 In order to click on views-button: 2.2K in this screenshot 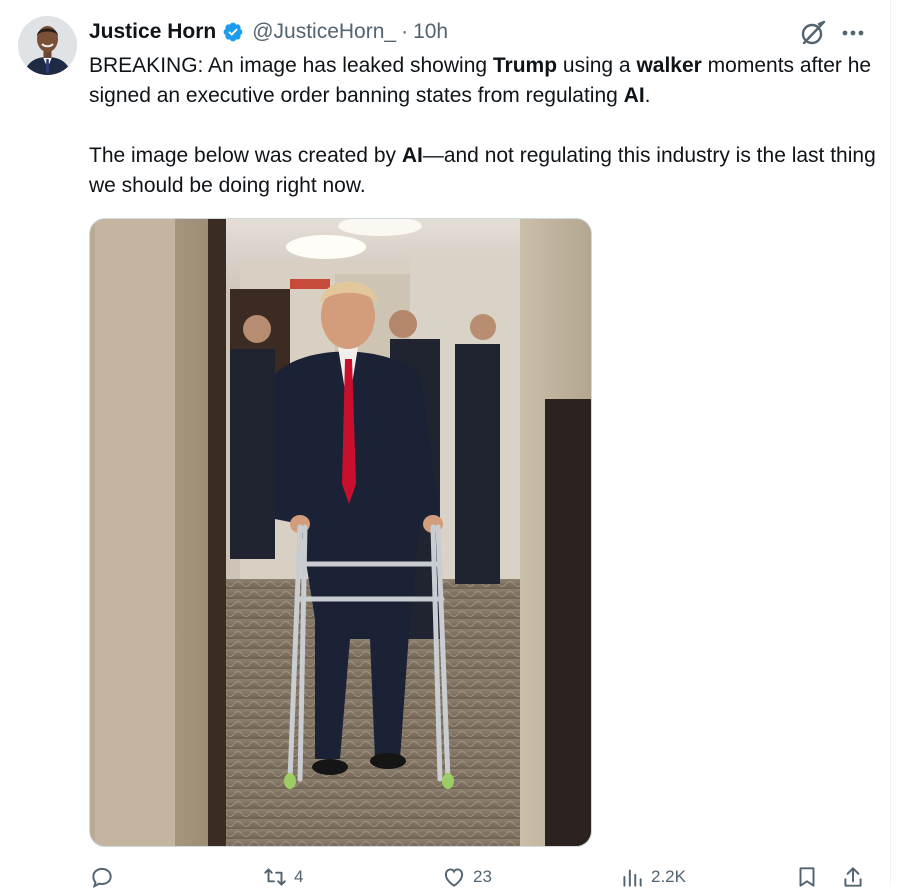, I will do `click(652, 877)`.